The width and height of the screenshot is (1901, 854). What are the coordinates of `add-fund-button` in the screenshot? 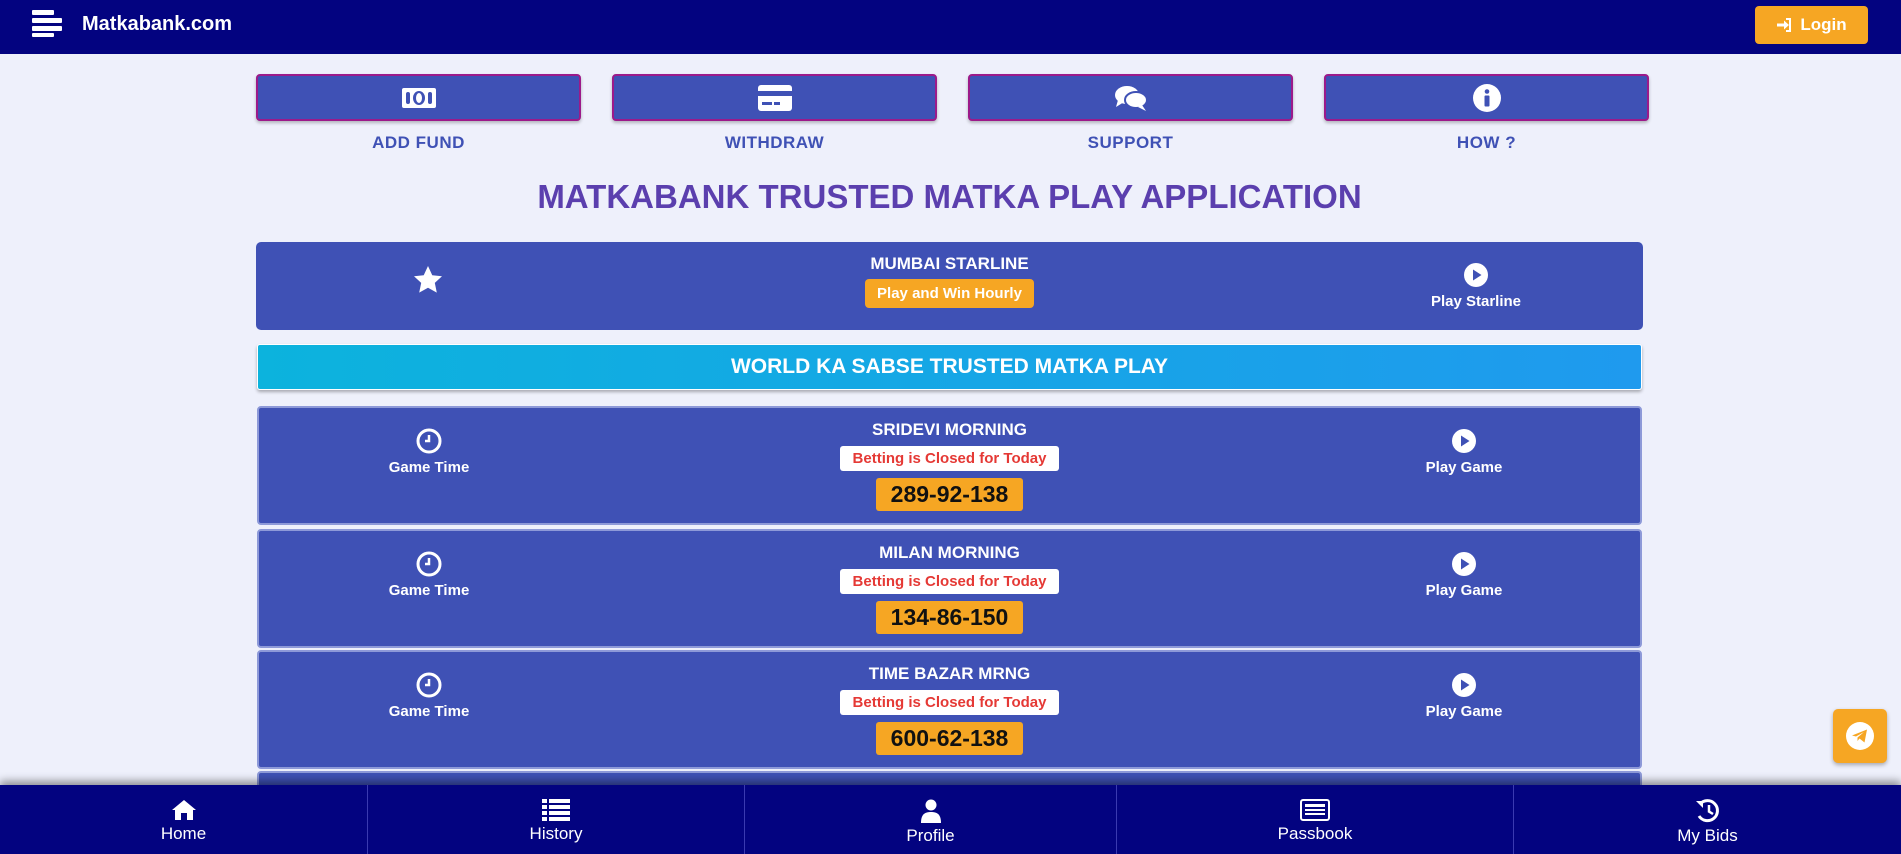 It's located at (418, 97).